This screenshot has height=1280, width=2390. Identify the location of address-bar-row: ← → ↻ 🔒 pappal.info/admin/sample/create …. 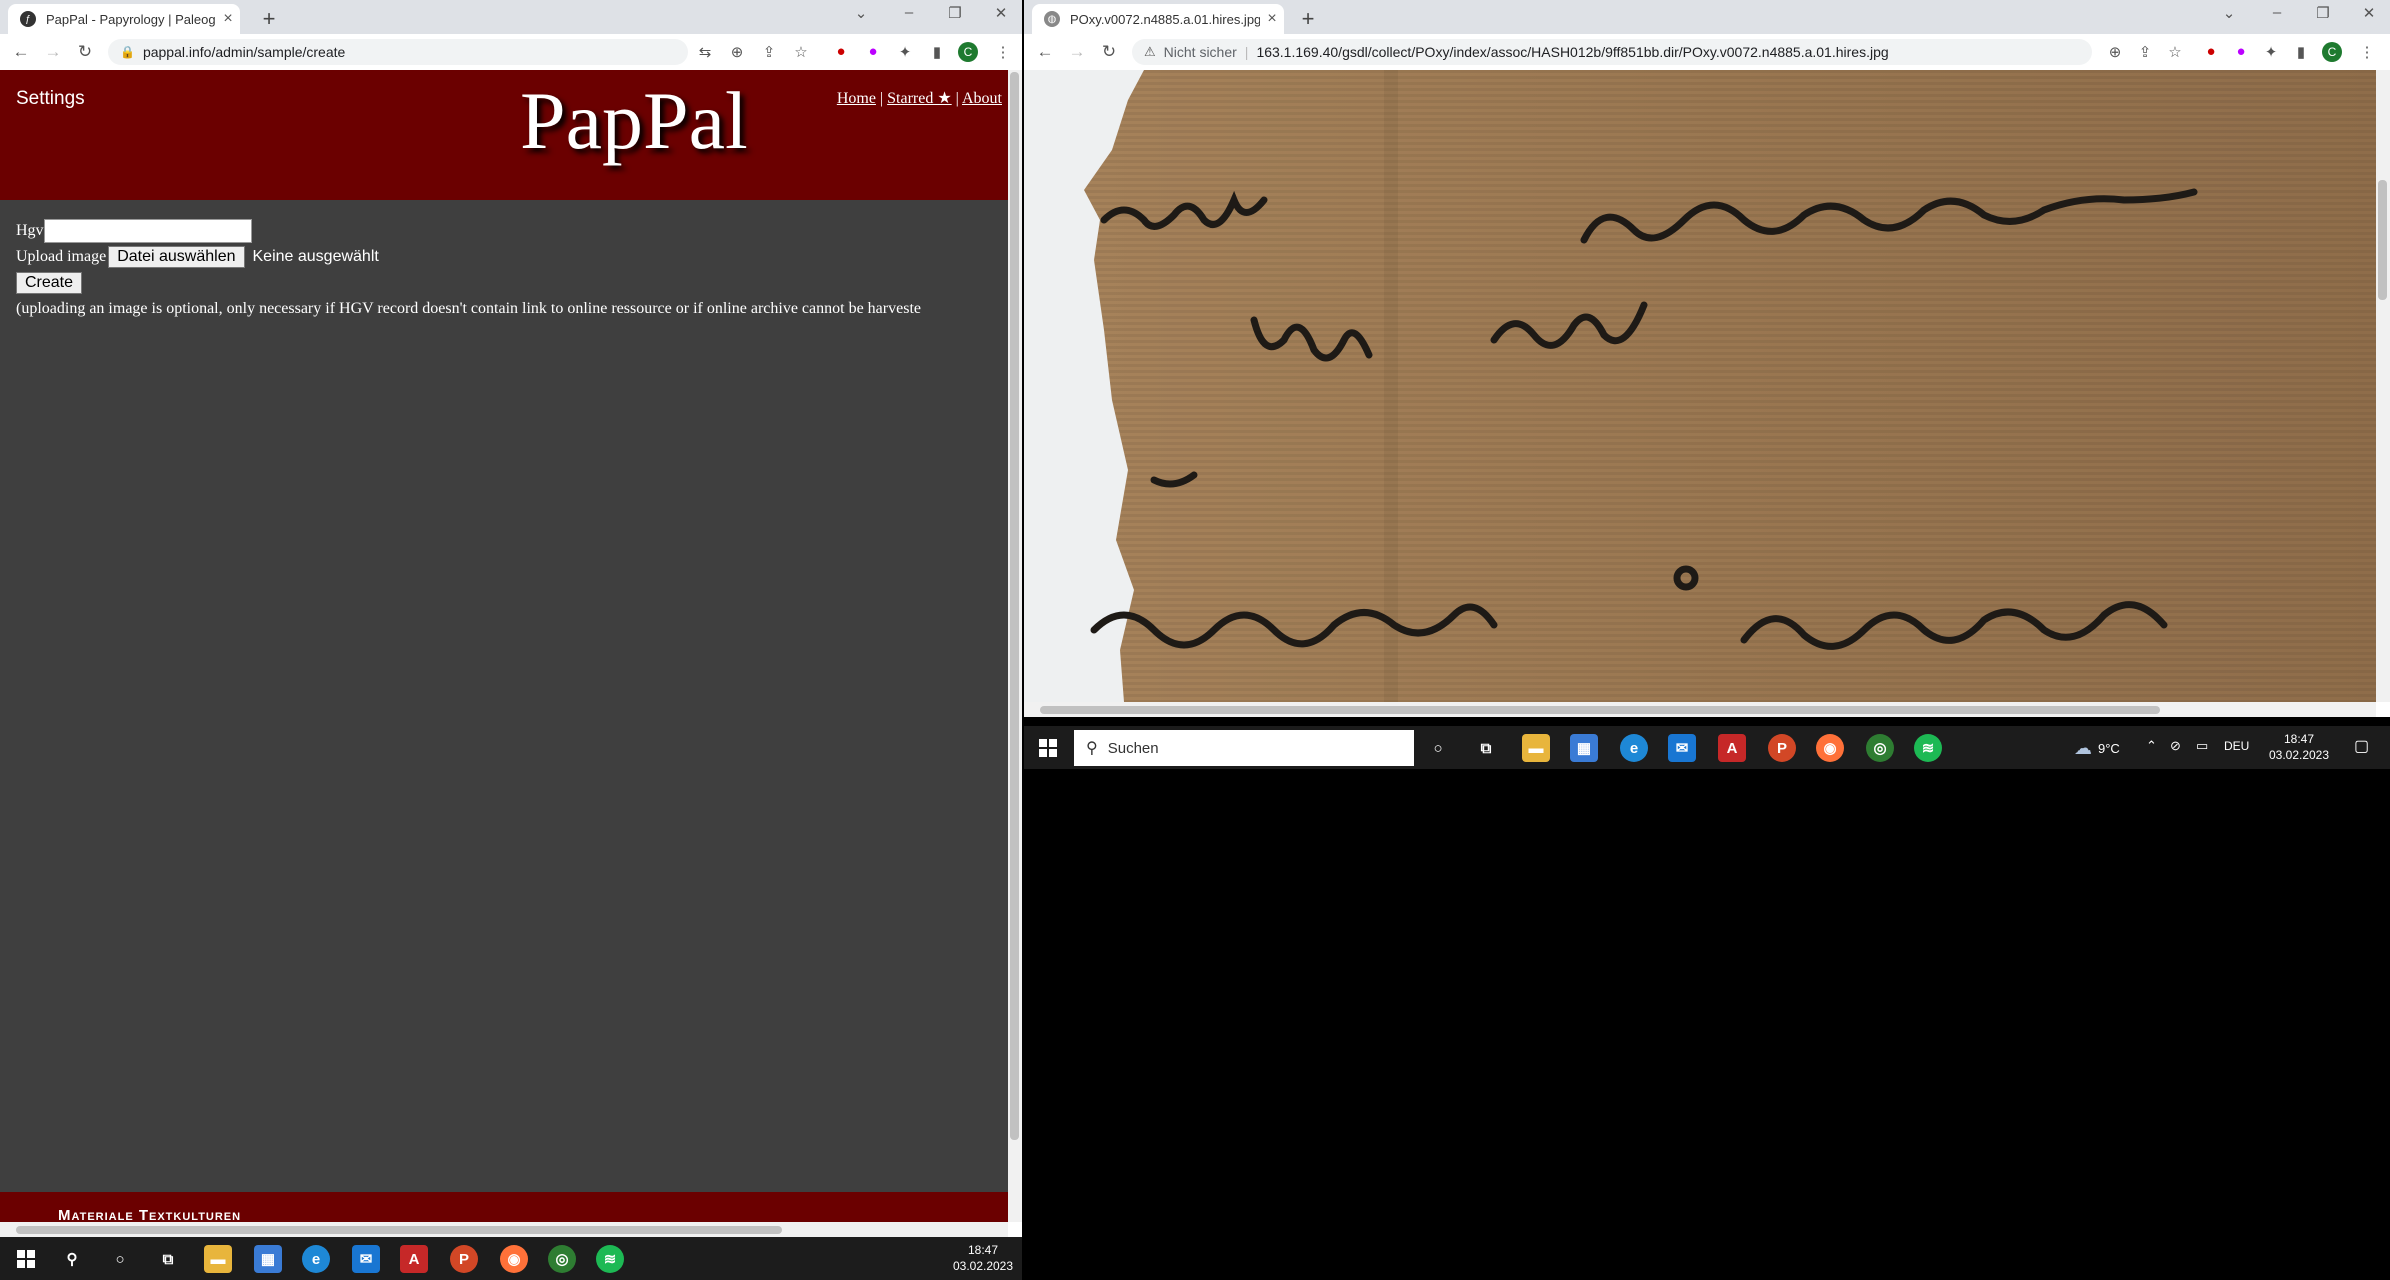
(511, 52).